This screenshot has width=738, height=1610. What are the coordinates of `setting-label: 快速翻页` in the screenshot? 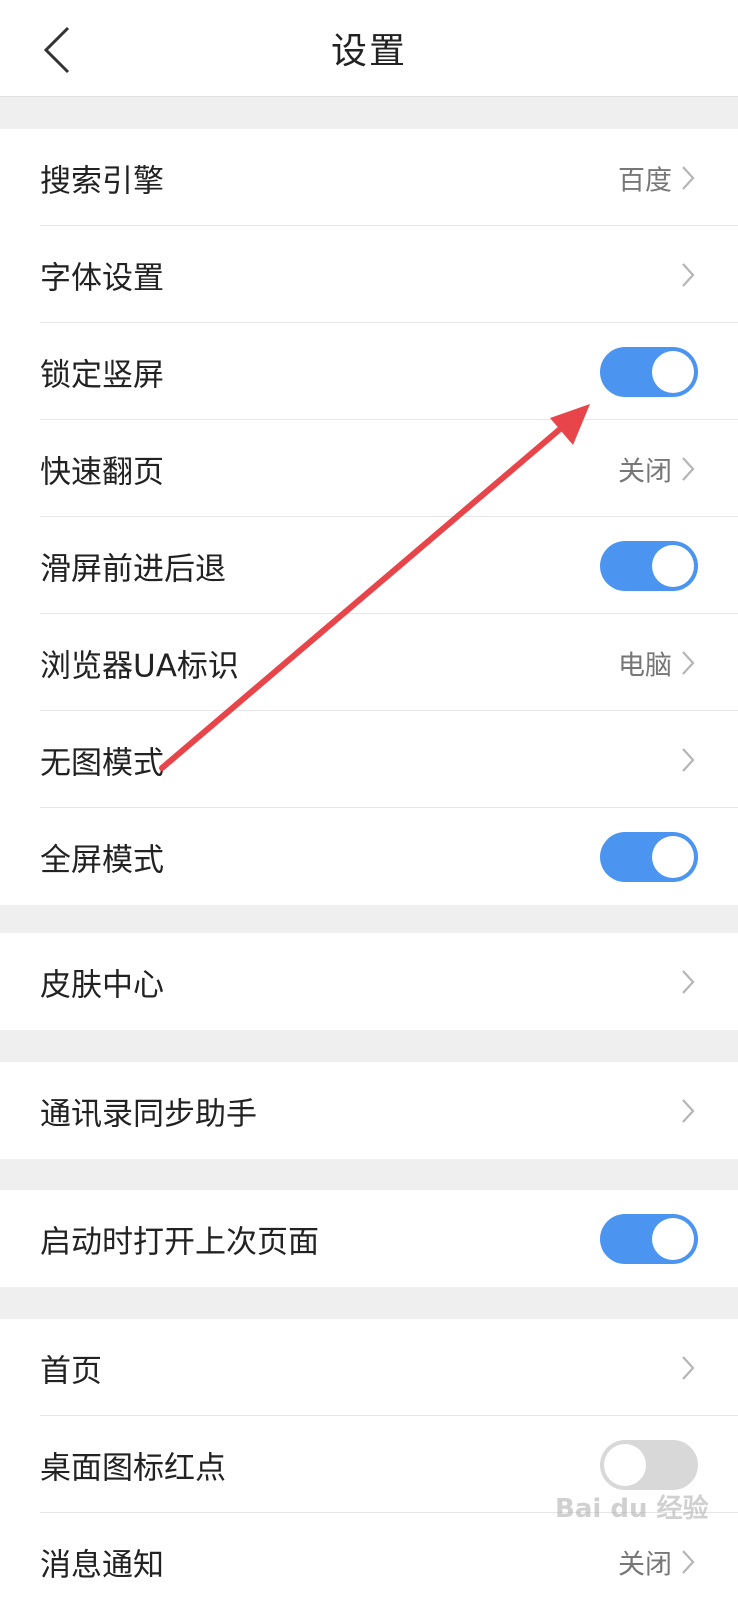 It's located at (102, 472).